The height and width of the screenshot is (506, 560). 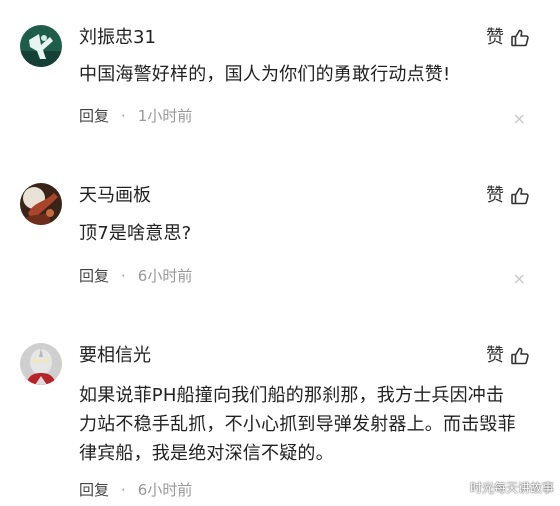 I want to click on comment-username: 天马画板, so click(x=115, y=196).